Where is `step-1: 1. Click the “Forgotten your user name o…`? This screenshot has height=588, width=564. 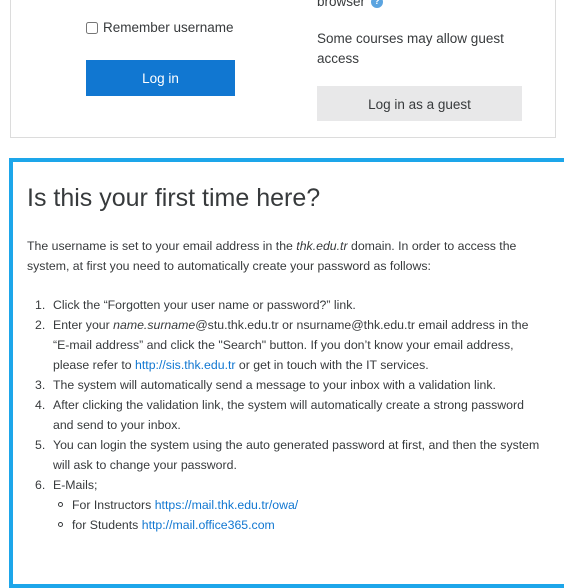
step-1: 1. Click the “Forgotten your user name o… is located at coordinates (290, 305).